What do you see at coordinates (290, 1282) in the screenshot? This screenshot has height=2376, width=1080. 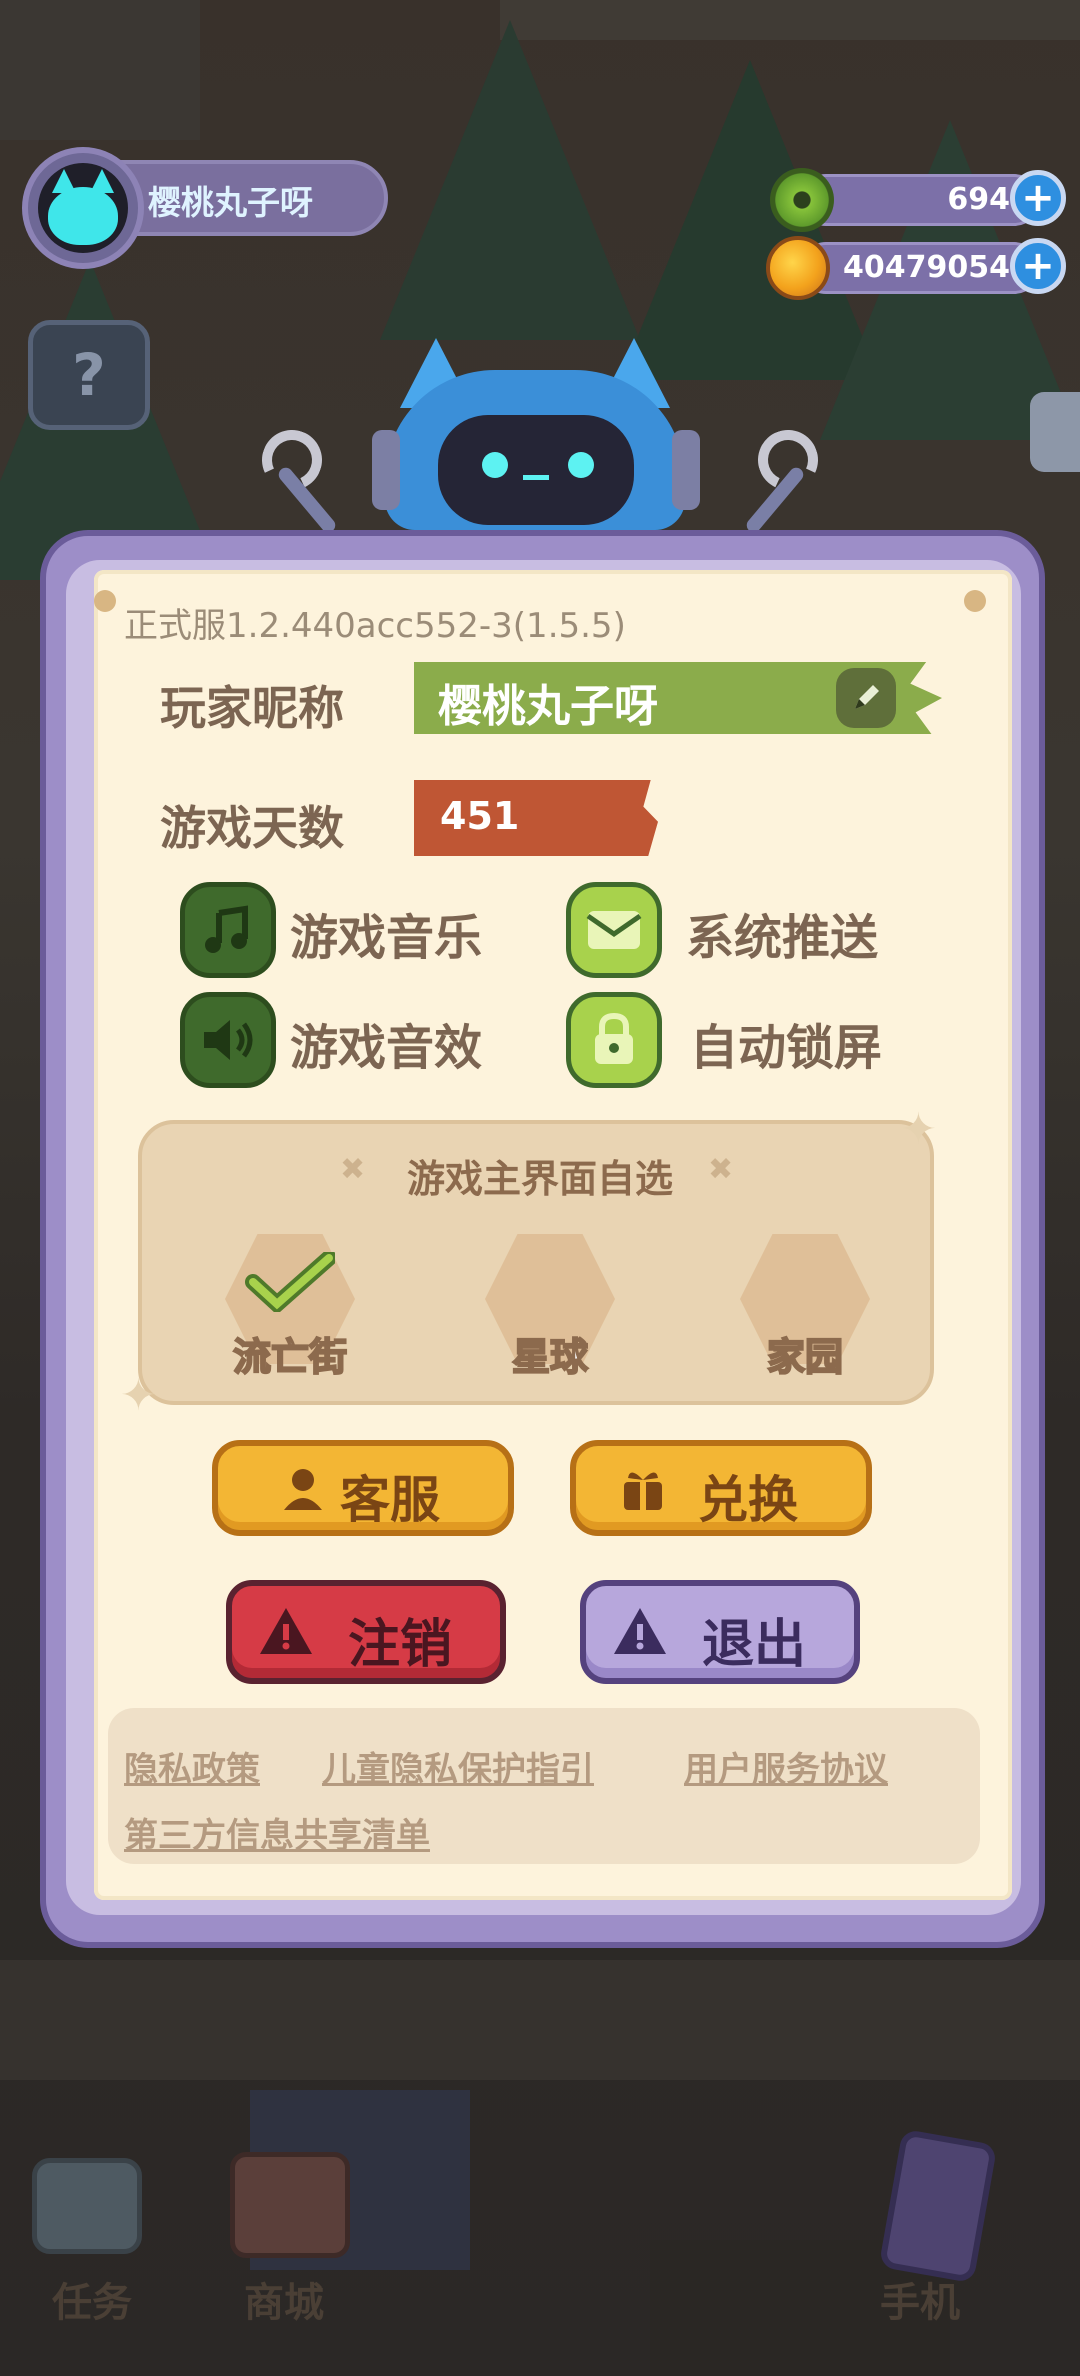 I see `checkmark-icon` at bounding box center [290, 1282].